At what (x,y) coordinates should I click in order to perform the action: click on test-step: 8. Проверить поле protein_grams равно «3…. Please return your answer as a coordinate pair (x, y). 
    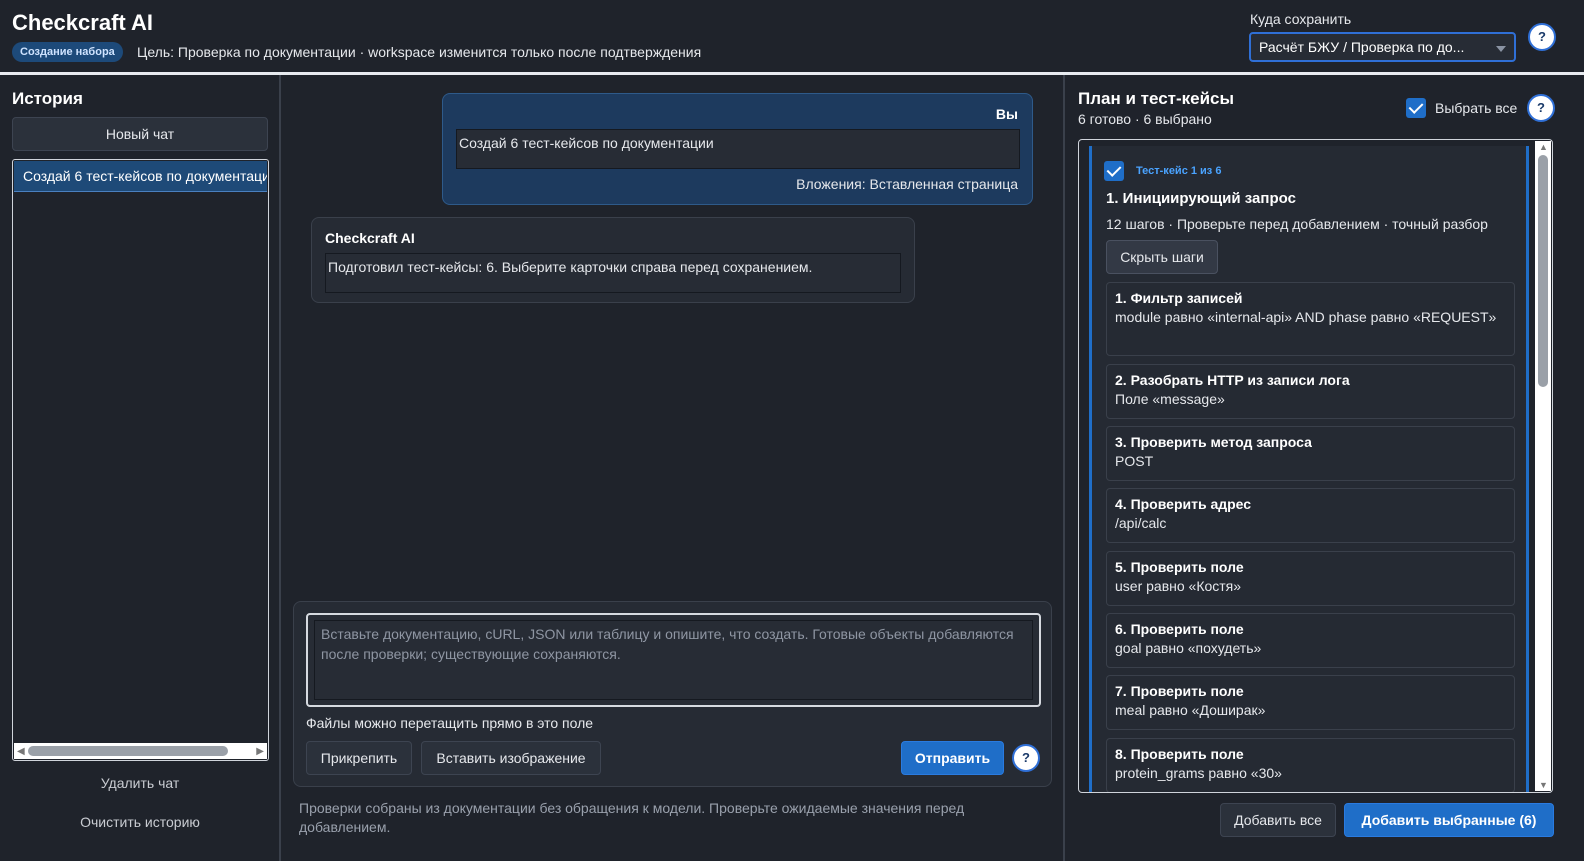
    Looking at the image, I should click on (1310, 765).